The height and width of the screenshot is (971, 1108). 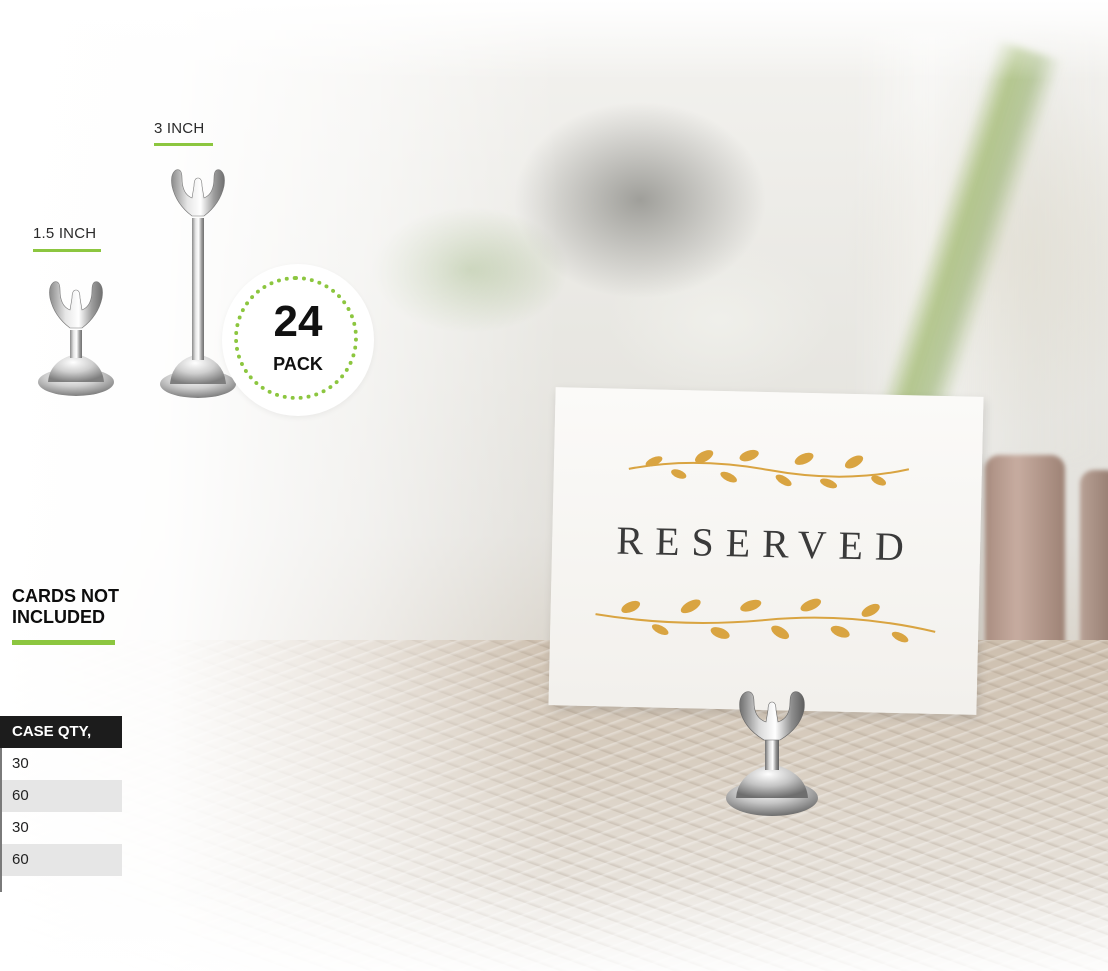 I want to click on photo-place-card-holder-icon, so click(x=772, y=753).